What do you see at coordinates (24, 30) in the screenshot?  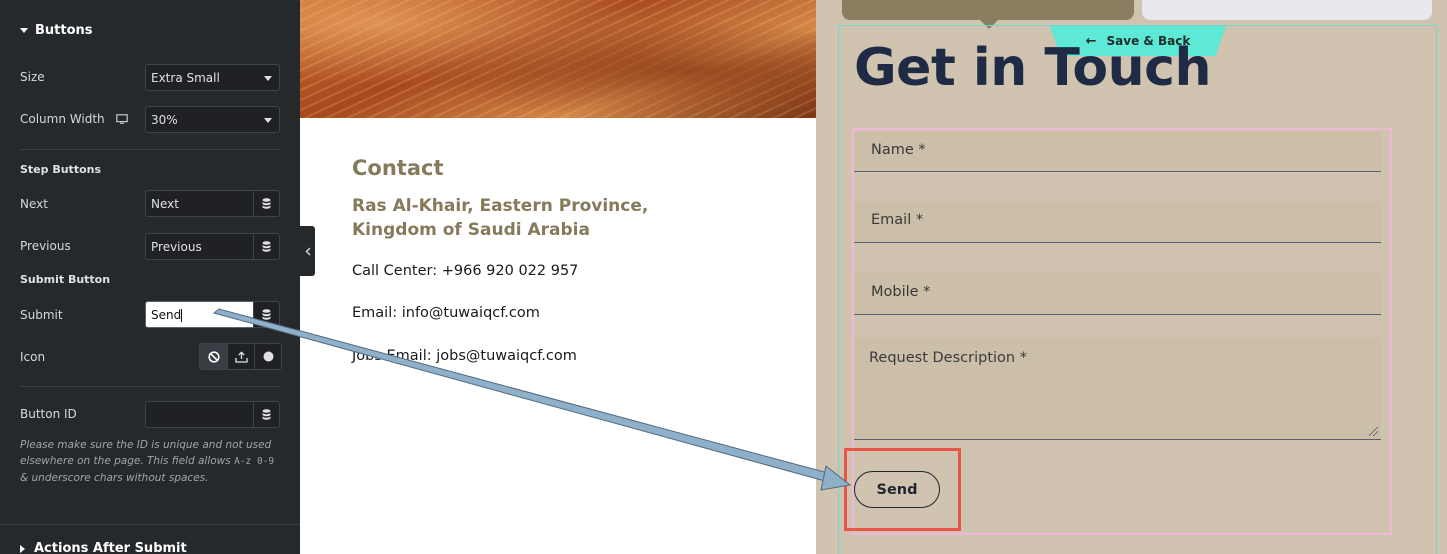 I see `caret-down-icon` at bounding box center [24, 30].